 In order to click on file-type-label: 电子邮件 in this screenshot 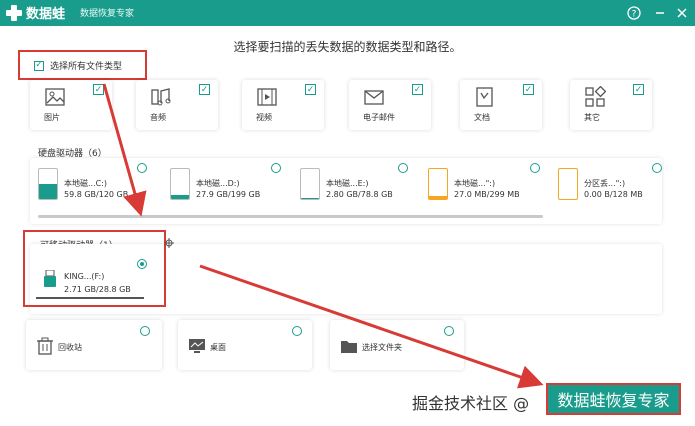, I will do `click(379, 117)`.